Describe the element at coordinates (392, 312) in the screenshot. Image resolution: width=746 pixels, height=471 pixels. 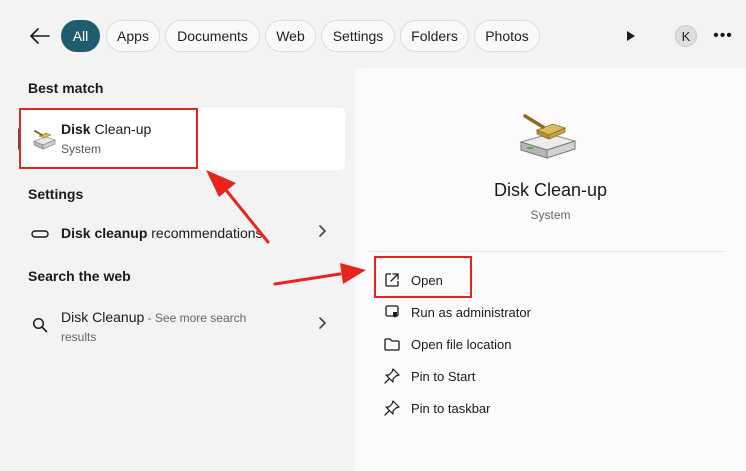
I see `admin-shield-icon` at that location.